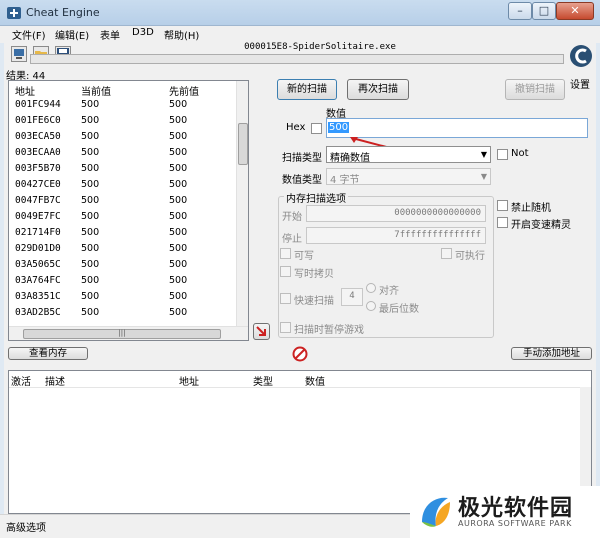 The image size is (600, 538). Describe the element at coordinates (408, 177) in the screenshot. I see `value-type-select: 4 字节 ▼` at that location.